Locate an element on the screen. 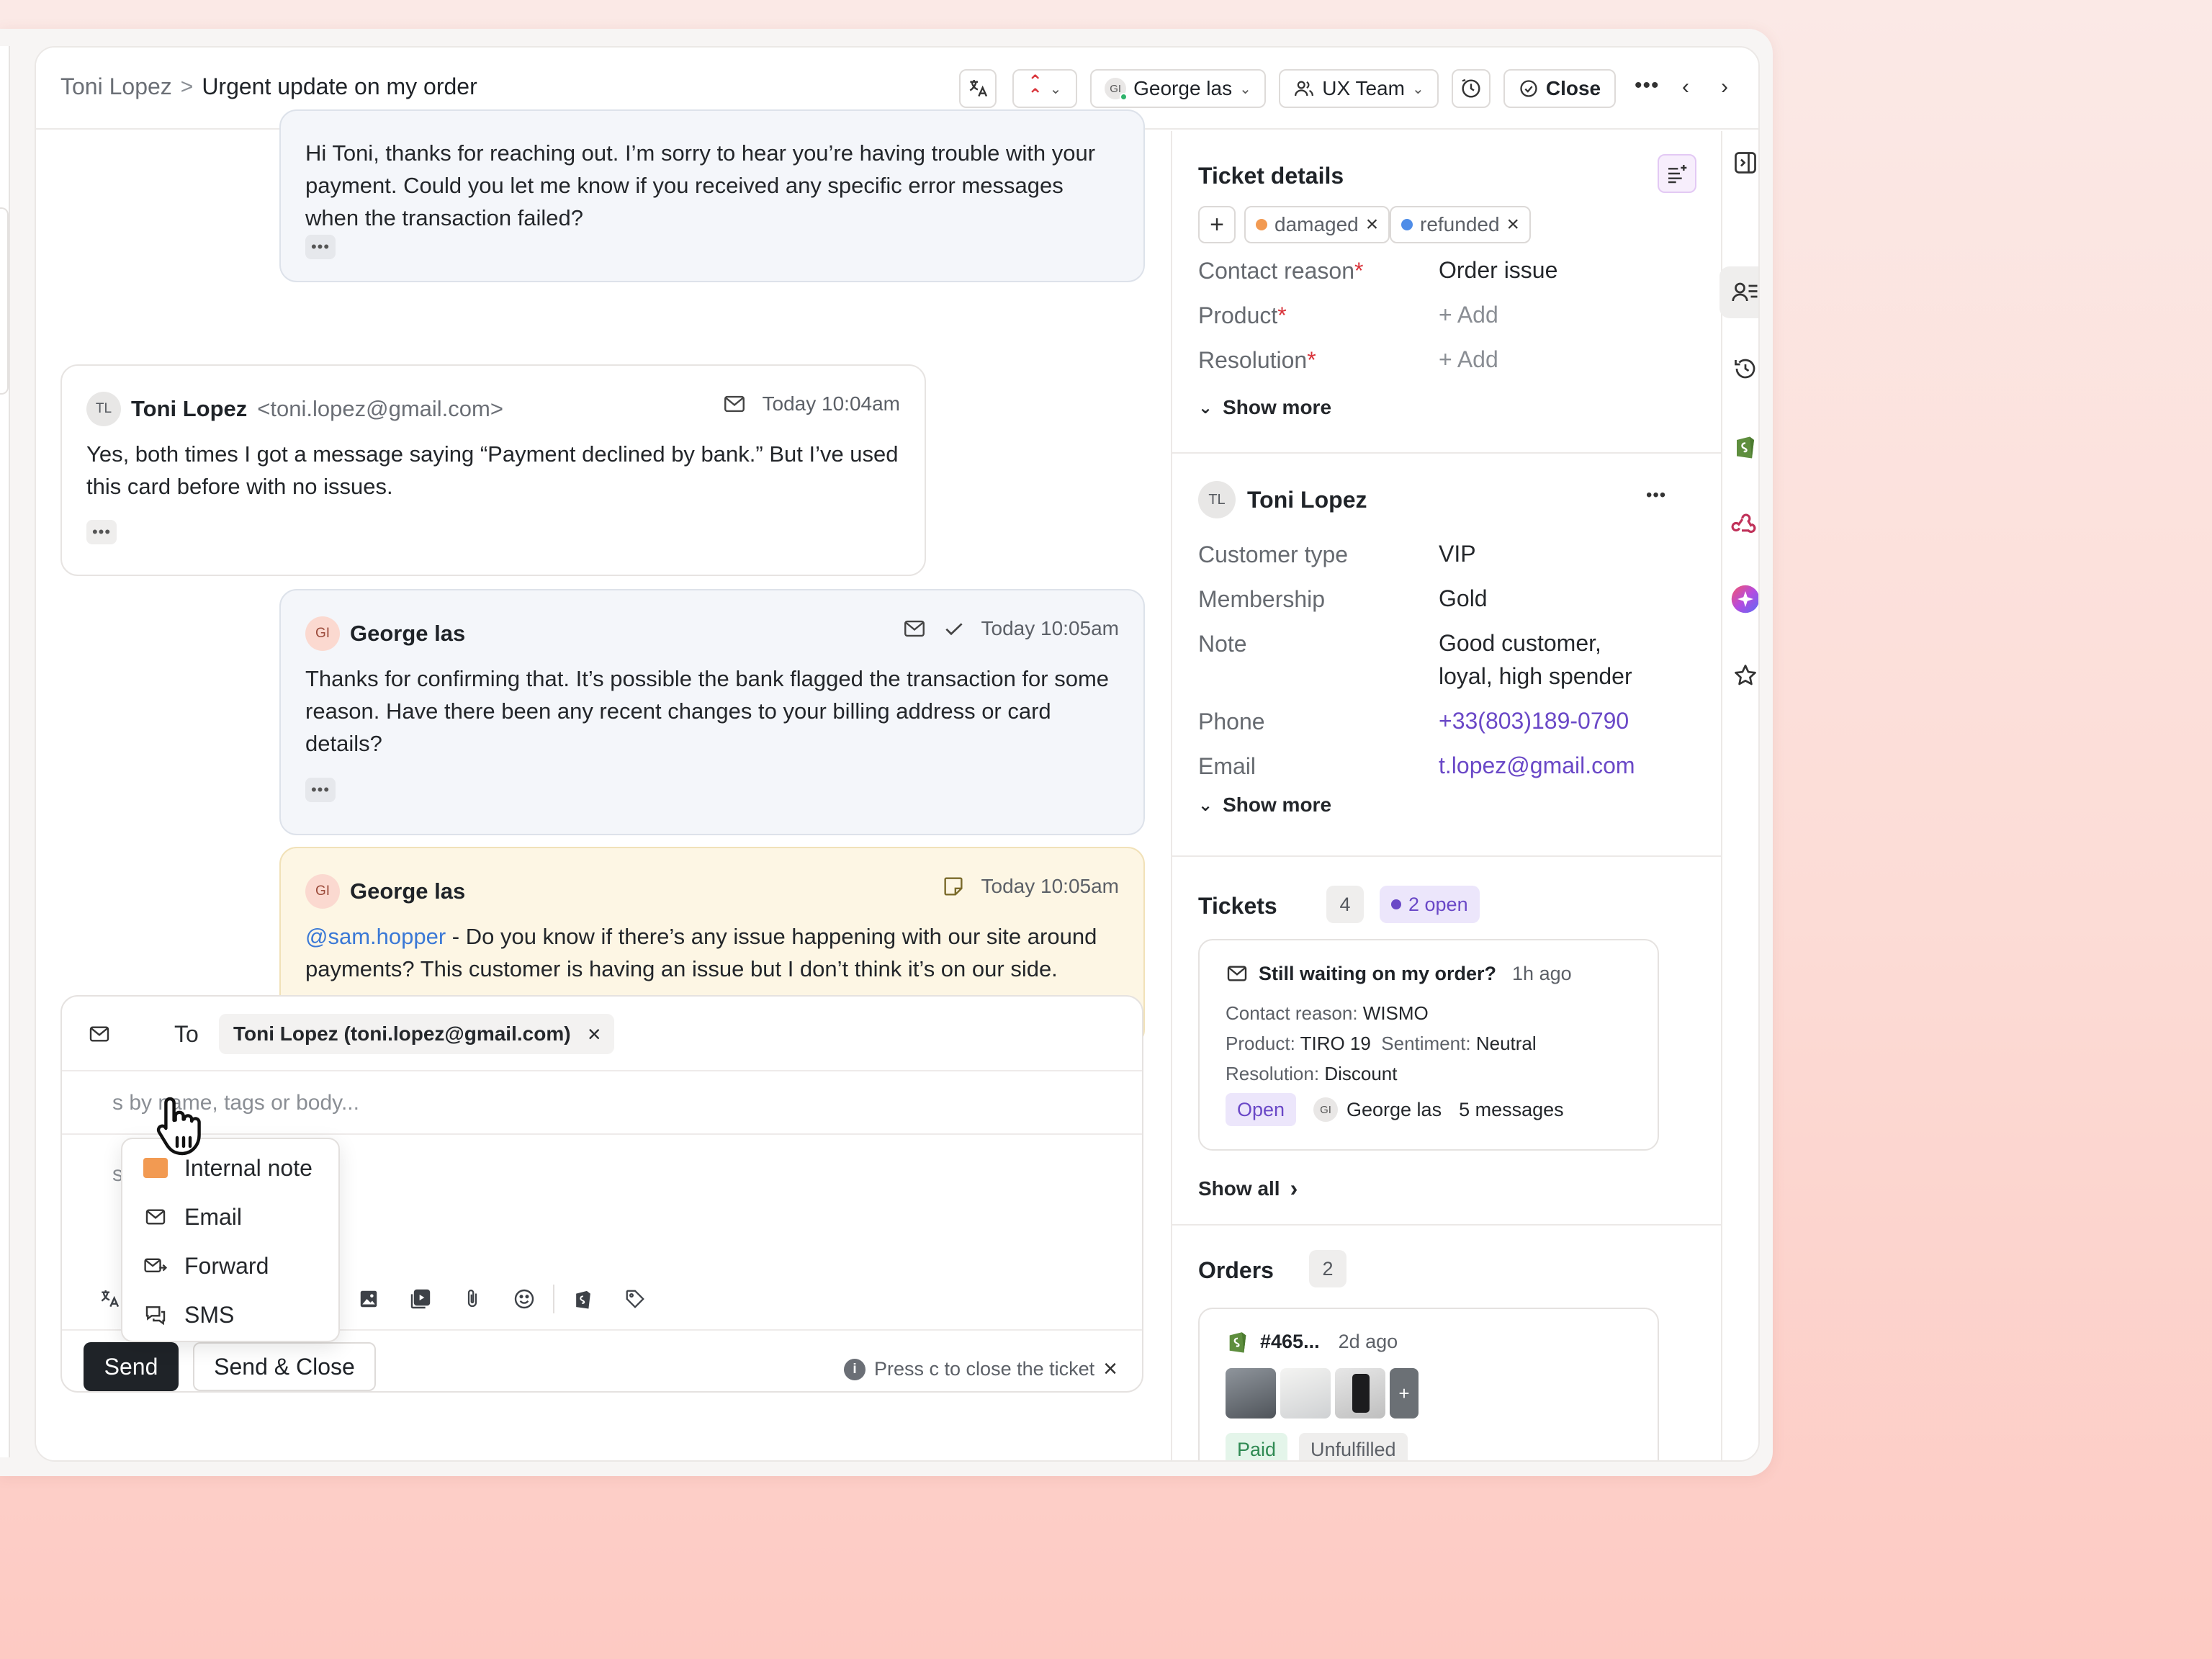  tag-label: damaged is located at coordinates (1316, 224).